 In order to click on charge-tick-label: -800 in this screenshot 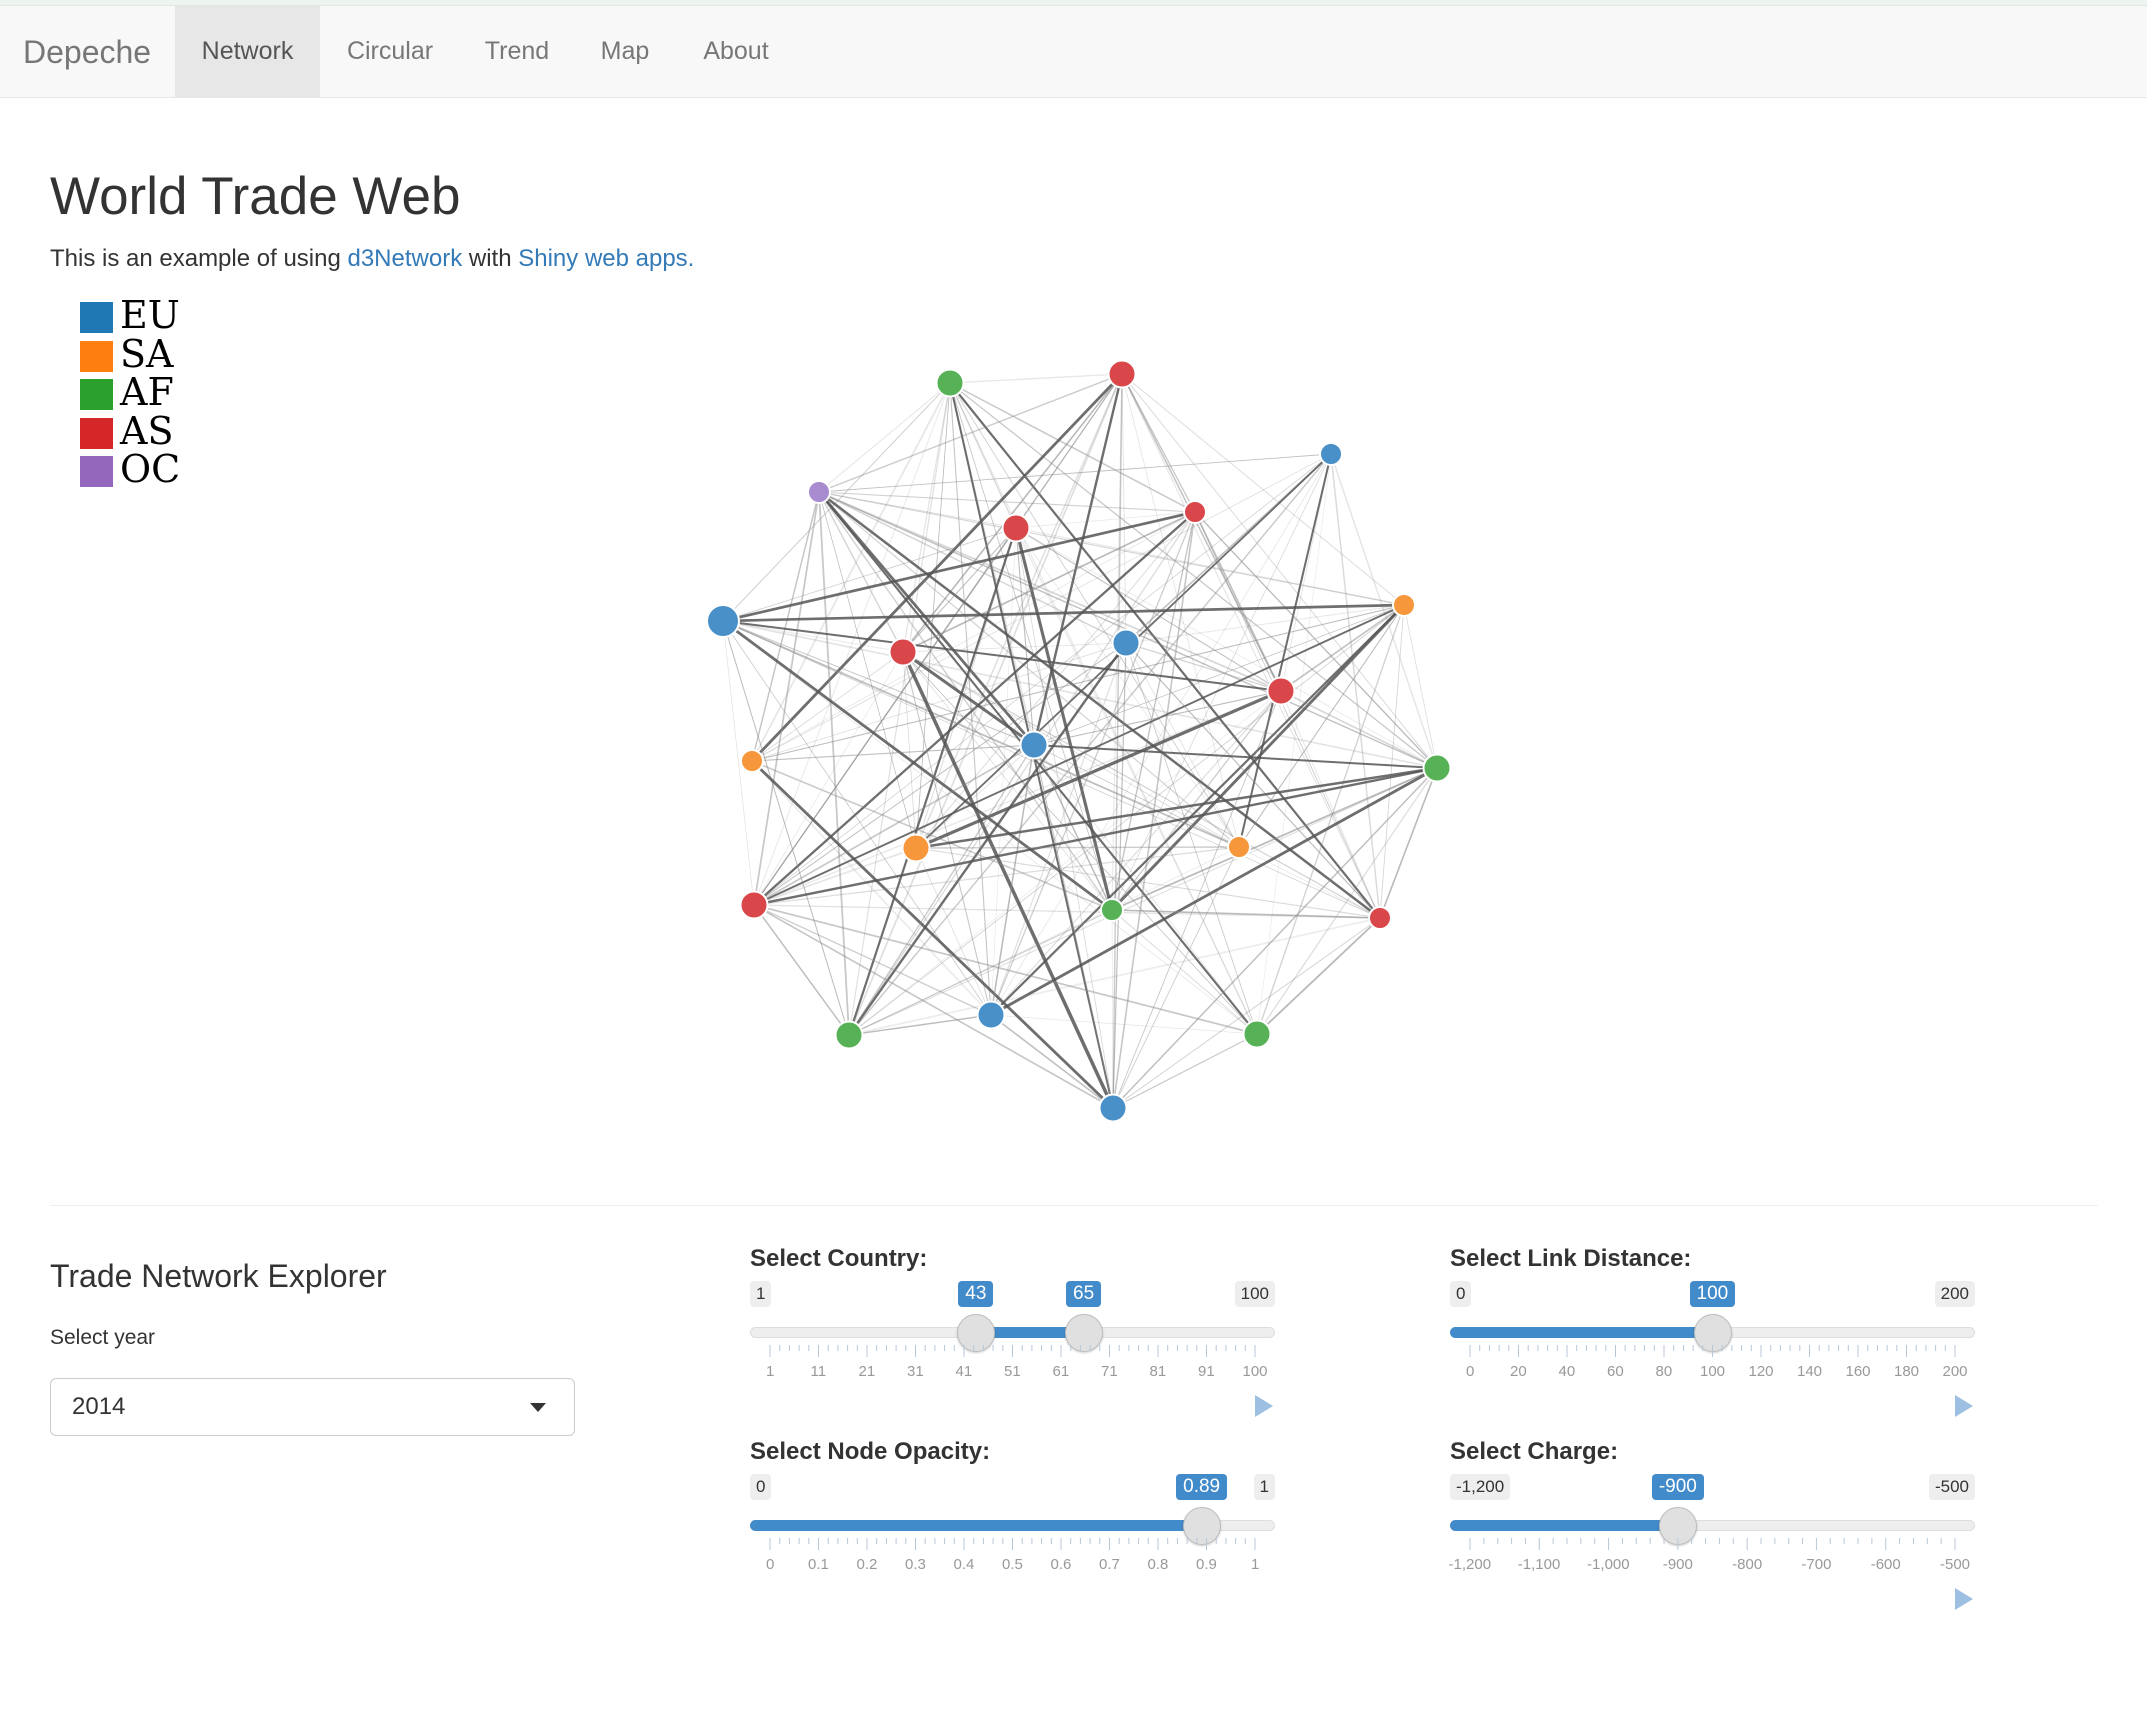, I will do `click(1747, 1564)`.